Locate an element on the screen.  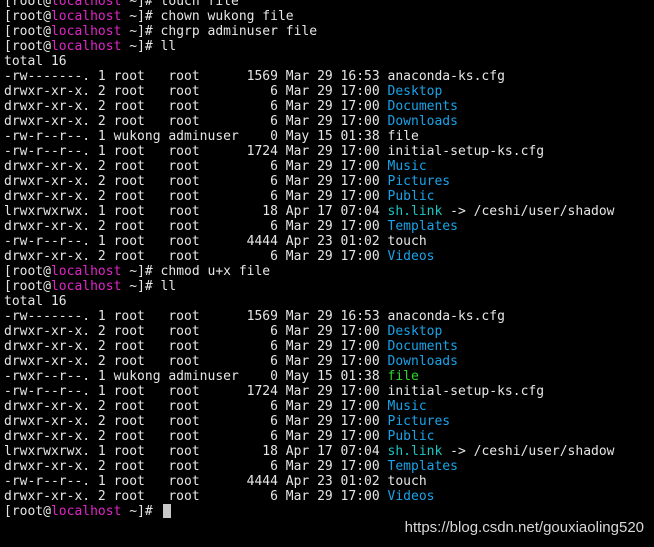
line-text: ~]# chgrp adminuser file is located at coordinates (219, 31).